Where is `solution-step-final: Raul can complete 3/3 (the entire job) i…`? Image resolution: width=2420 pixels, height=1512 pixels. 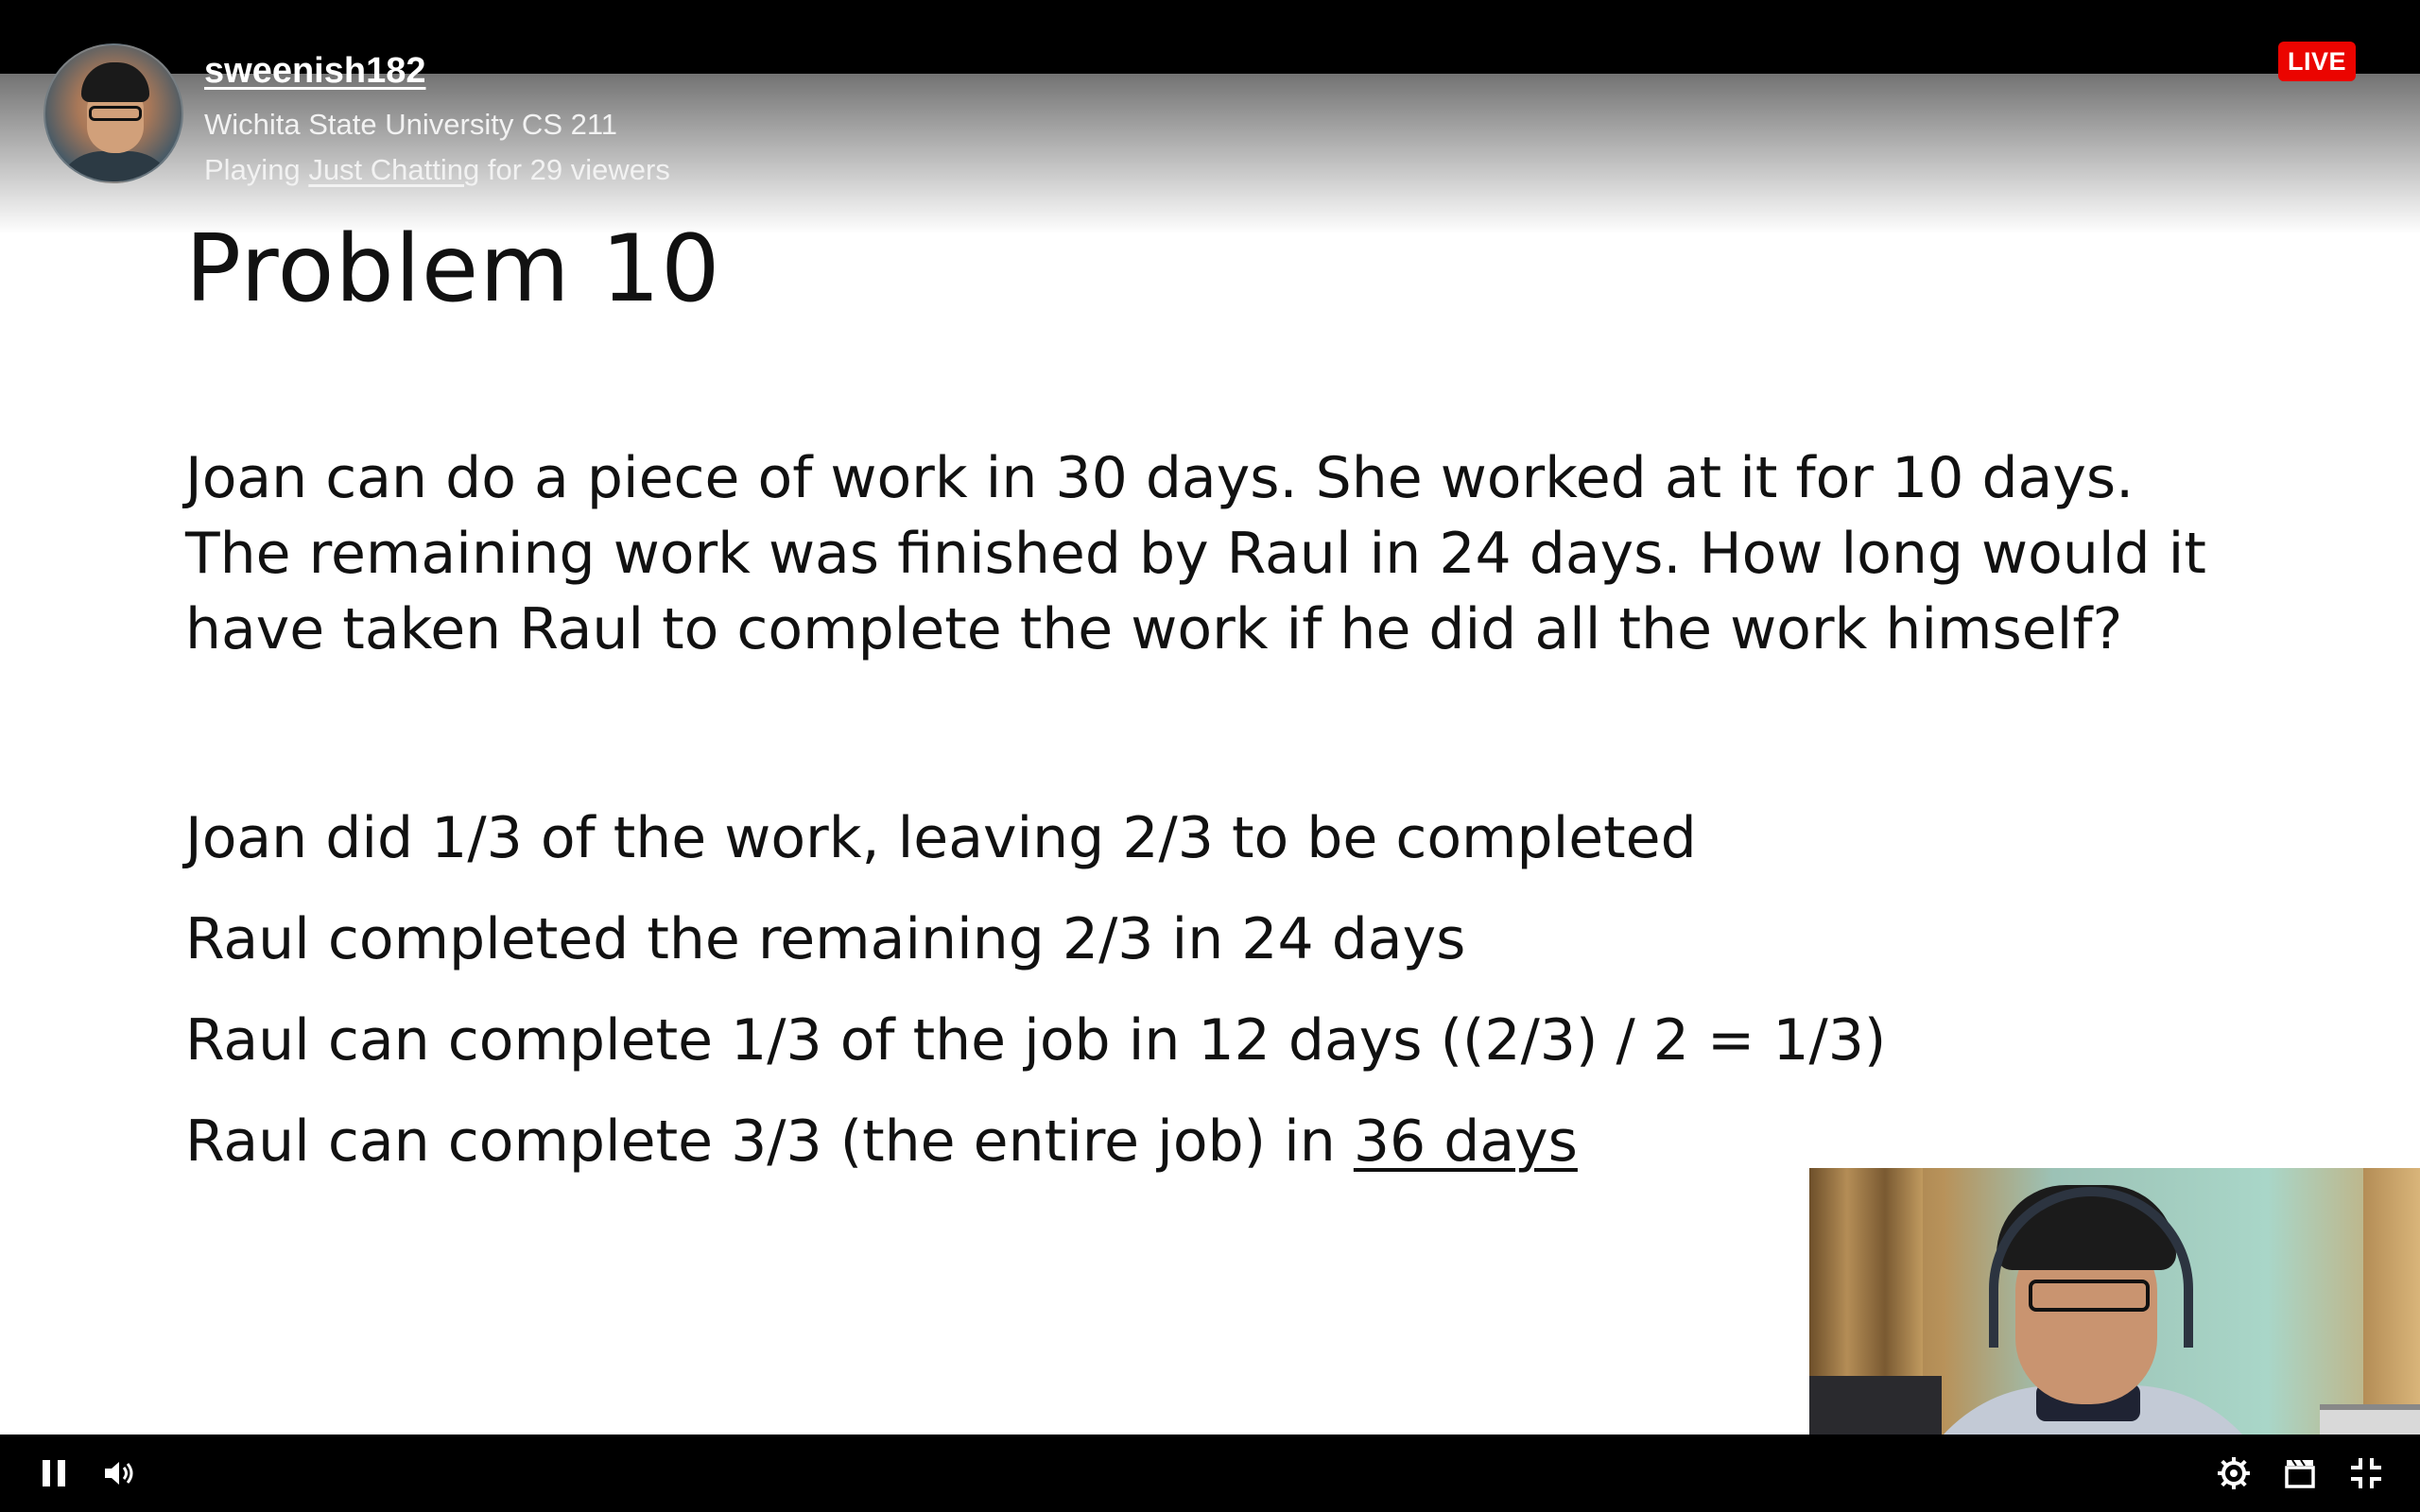 solution-step-final: Raul can complete 3/3 (the entire job) i… is located at coordinates (1083, 1142).